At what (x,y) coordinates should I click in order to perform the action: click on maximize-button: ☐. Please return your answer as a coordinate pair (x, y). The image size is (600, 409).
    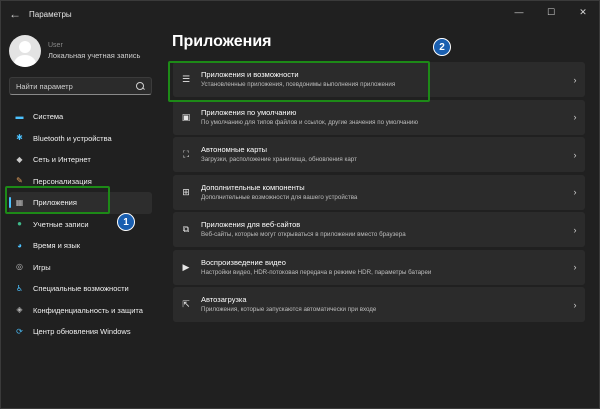
    Looking at the image, I should click on (551, 12).